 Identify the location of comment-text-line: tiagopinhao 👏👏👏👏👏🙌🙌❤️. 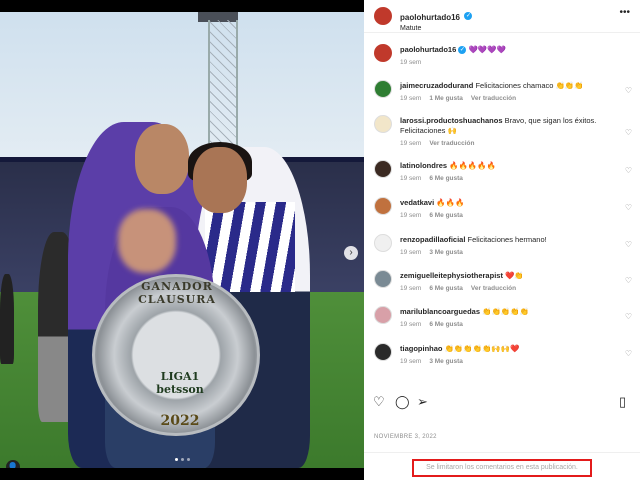
(509, 349).